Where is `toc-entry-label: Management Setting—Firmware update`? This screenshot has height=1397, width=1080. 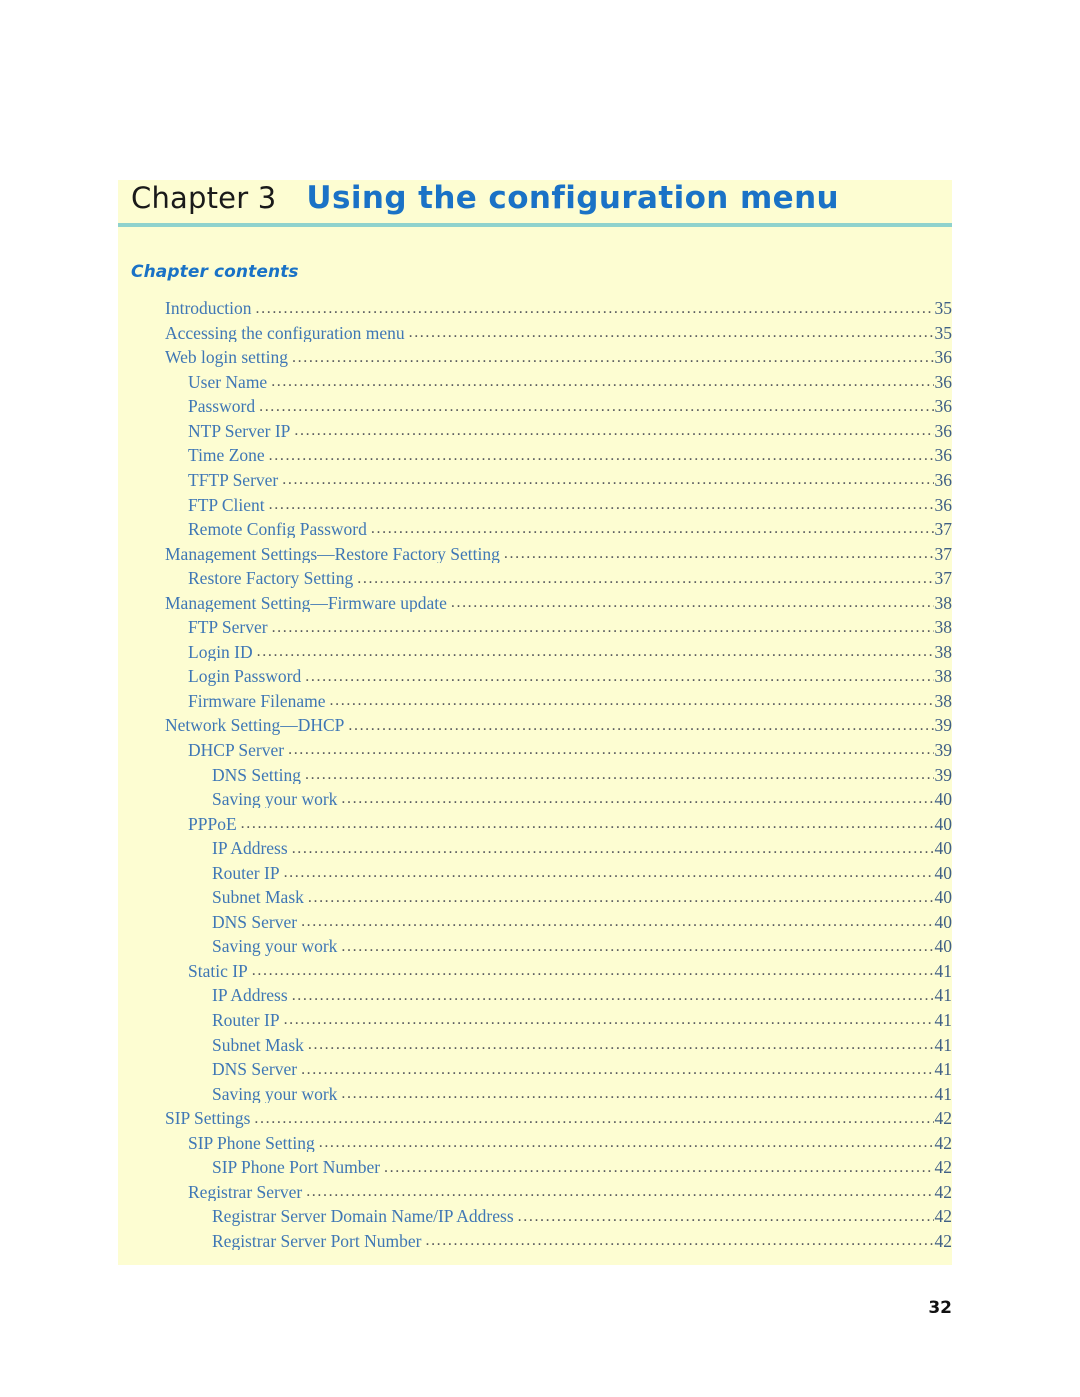
toc-entry-label: Management Setting—Firmware update is located at coordinates (306, 602).